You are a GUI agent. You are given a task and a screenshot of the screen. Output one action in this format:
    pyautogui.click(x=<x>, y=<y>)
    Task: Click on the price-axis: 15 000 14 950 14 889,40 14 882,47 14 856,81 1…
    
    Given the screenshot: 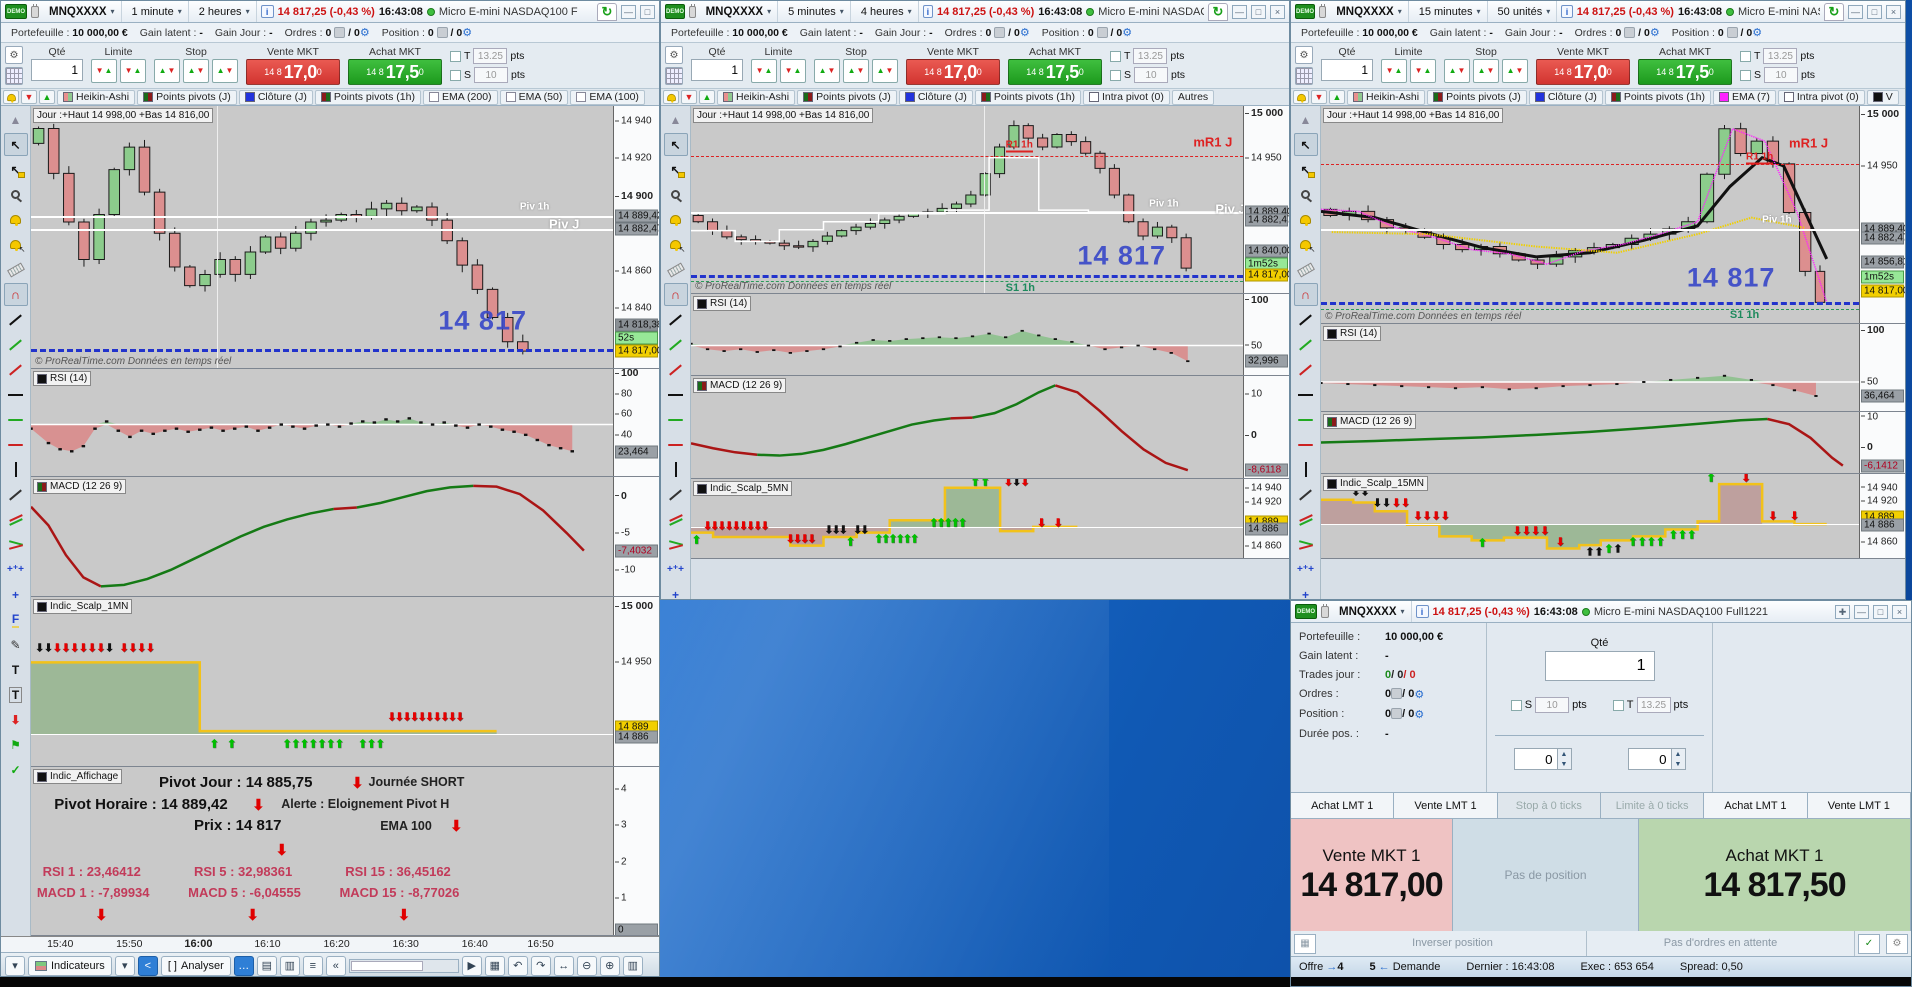 What is the action you would take?
    pyautogui.click(x=1882, y=214)
    